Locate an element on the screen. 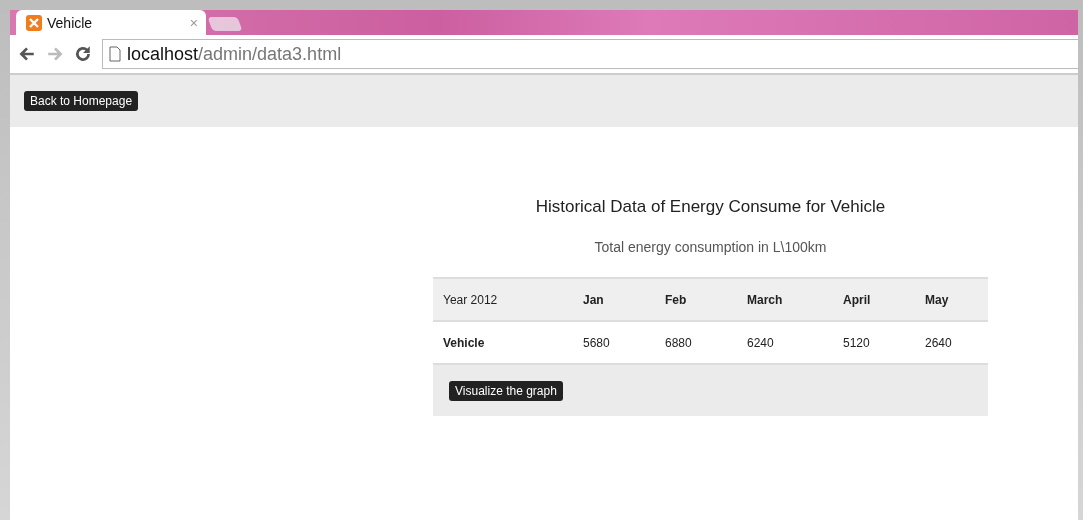 Image resolution: width=1083 pixels, height=520 pixels. table-cell-text: 2640 is located at coordinates (938, 342).